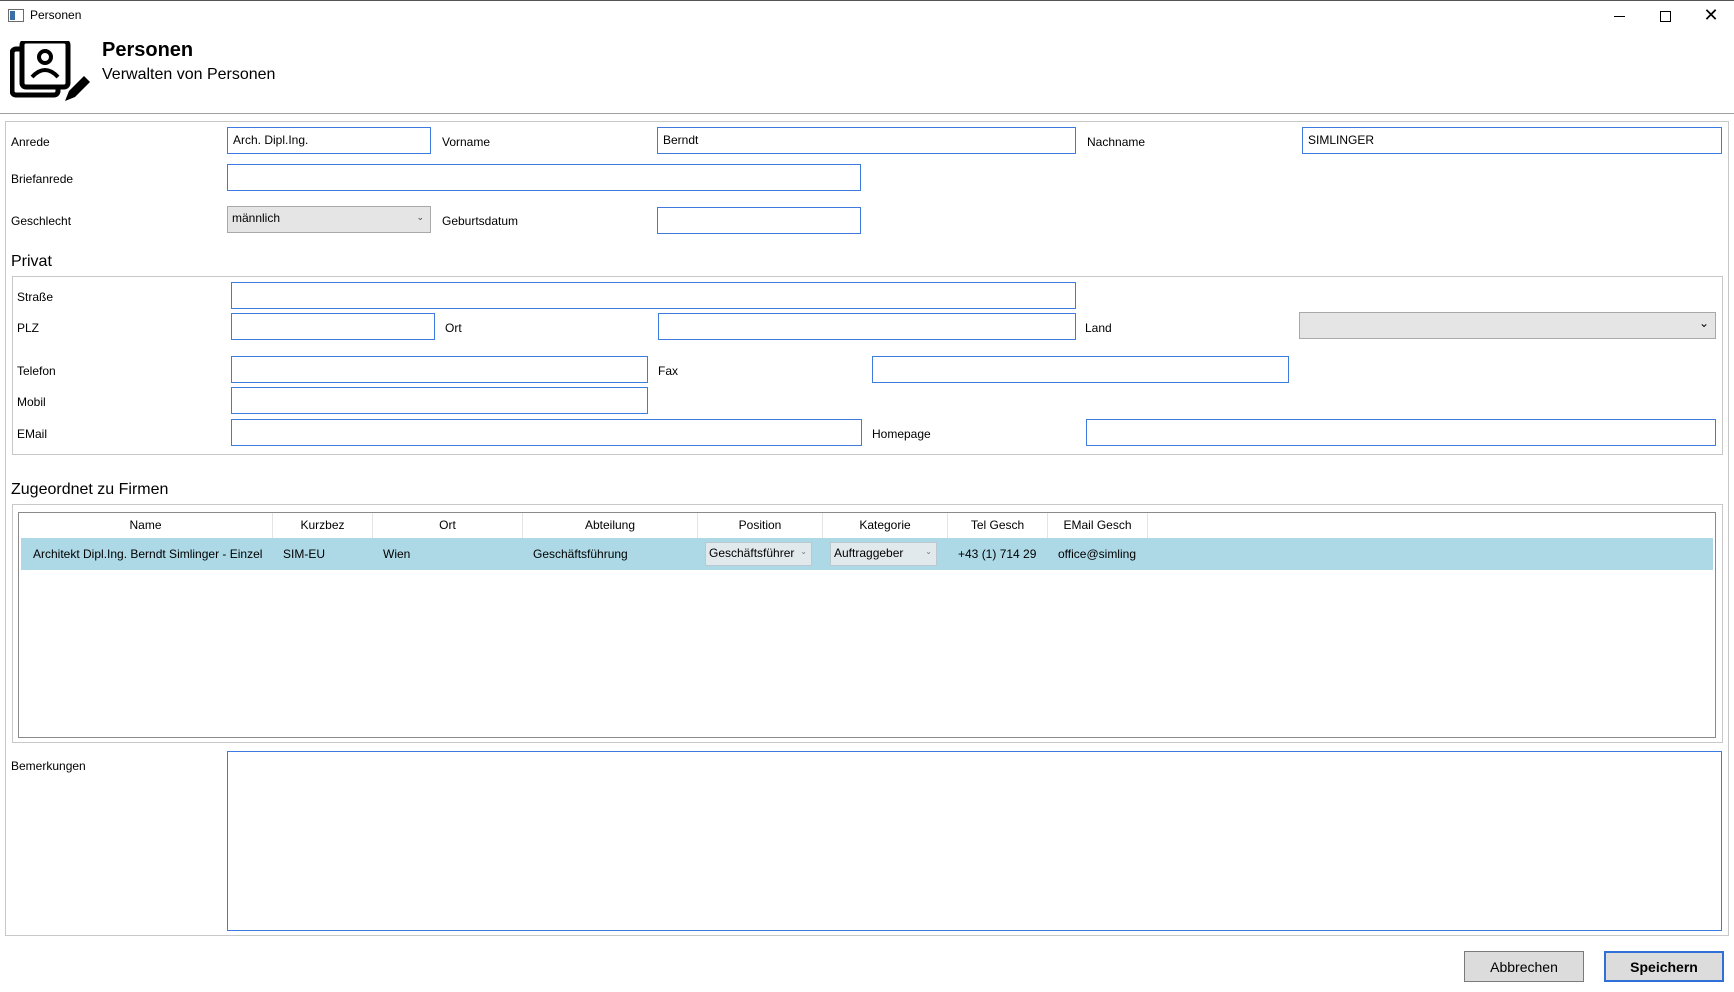  What do you see at coordinates (304, 554) in the screenshot?
I see `cell-kurzbez: SIM-EU` at bounding box center [304, 554].